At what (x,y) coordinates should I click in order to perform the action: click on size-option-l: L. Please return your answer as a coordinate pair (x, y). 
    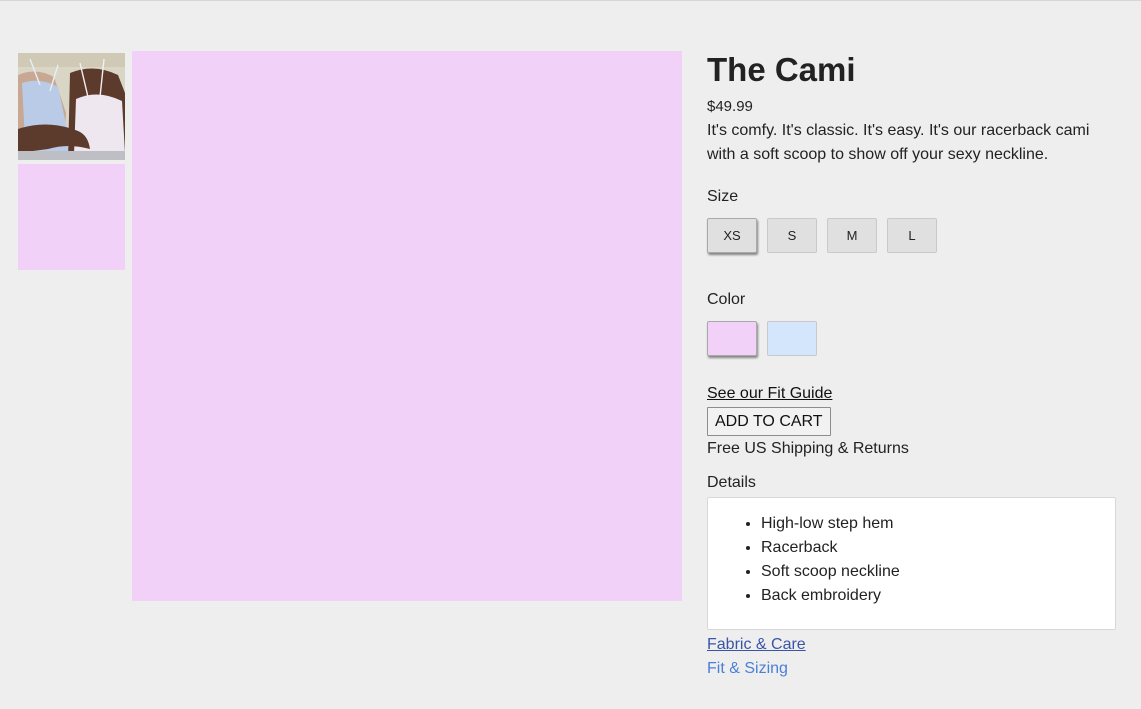
    Looking at the image, I should click on (912, 235).